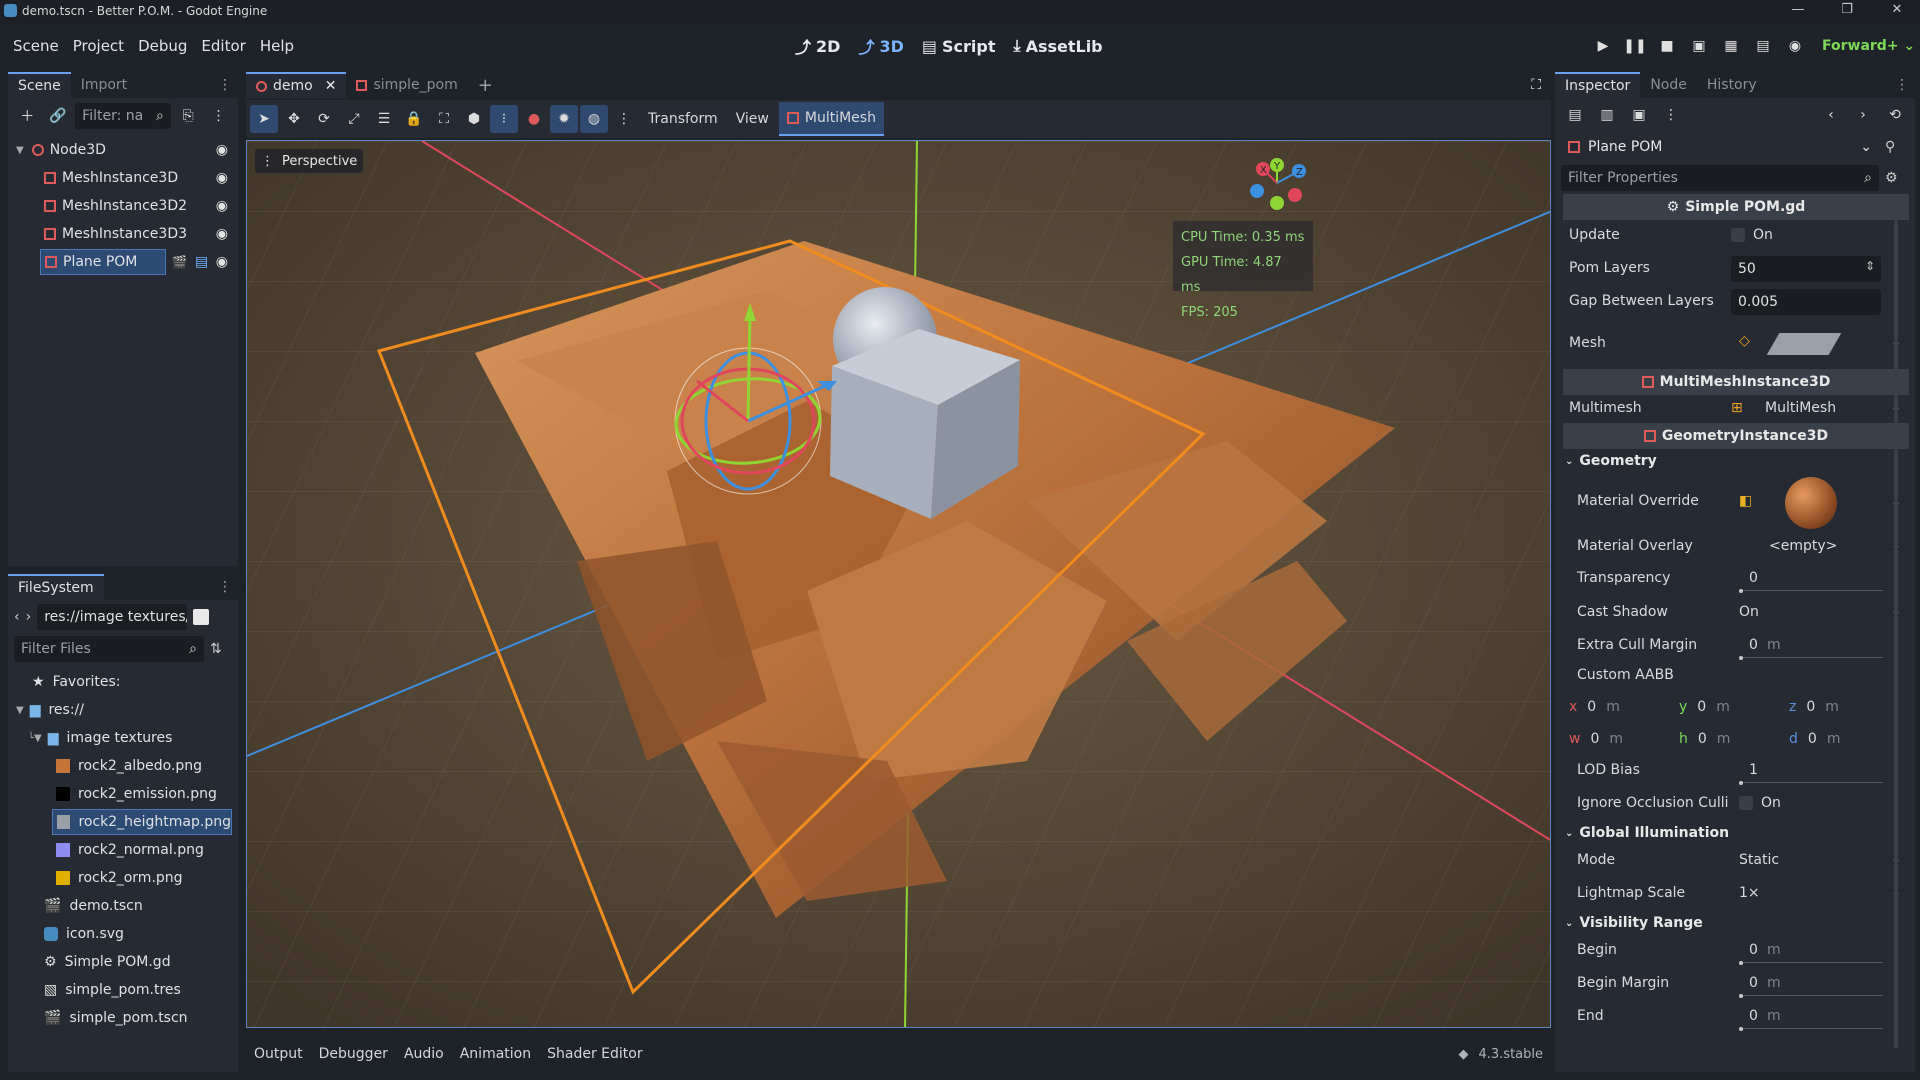 The height and width of the screenshot is (1080, 1920). I want to click on object-history-icon: ⟲, so click(1895, 115).